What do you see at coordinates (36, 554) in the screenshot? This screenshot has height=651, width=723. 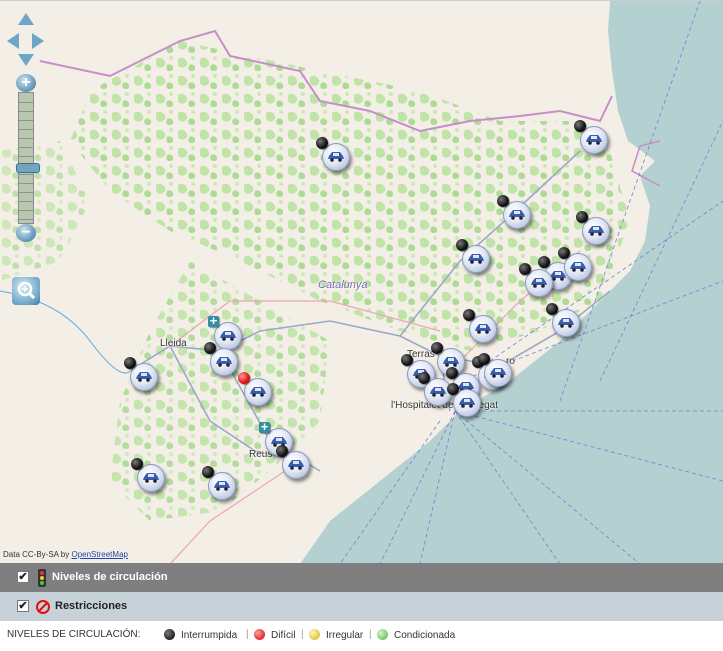 I see `attribution-prefix: Data CC-By-SA by` at bounding box center [36, 554].